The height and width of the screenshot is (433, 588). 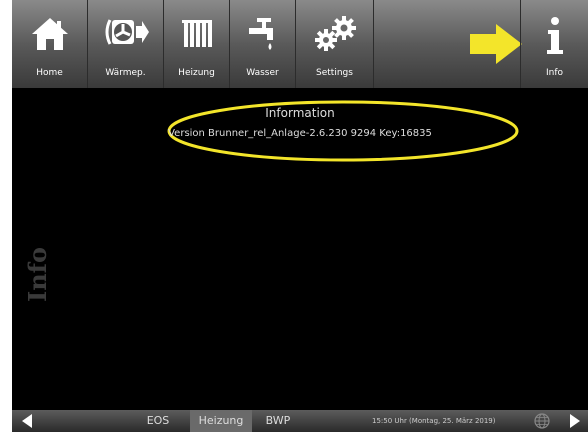 What do you see at coordinates (125, 73) in the screenshot?
I see `toolbar-heat-pump-label: Wärmep.` at bounding box center [125, 73].